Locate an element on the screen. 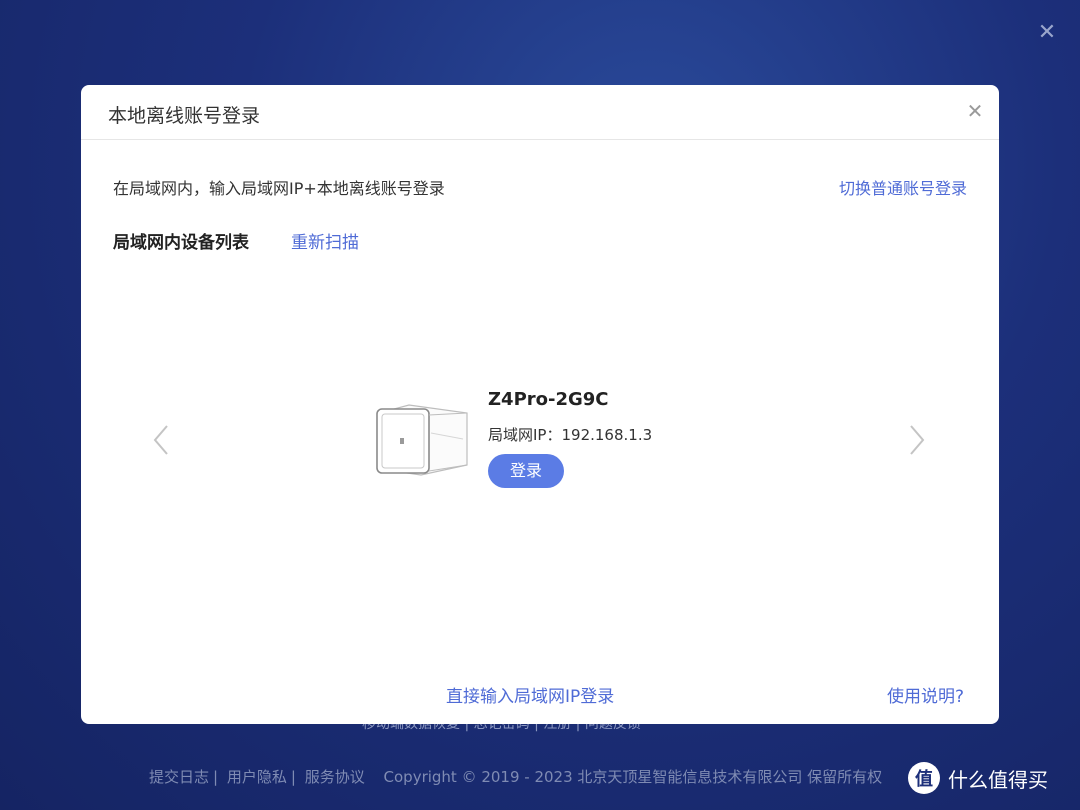 Image resolution: width=1080 pixels, height=810 pixels. rescan-link: 重新扫描 is located at coordinates (325, 240).